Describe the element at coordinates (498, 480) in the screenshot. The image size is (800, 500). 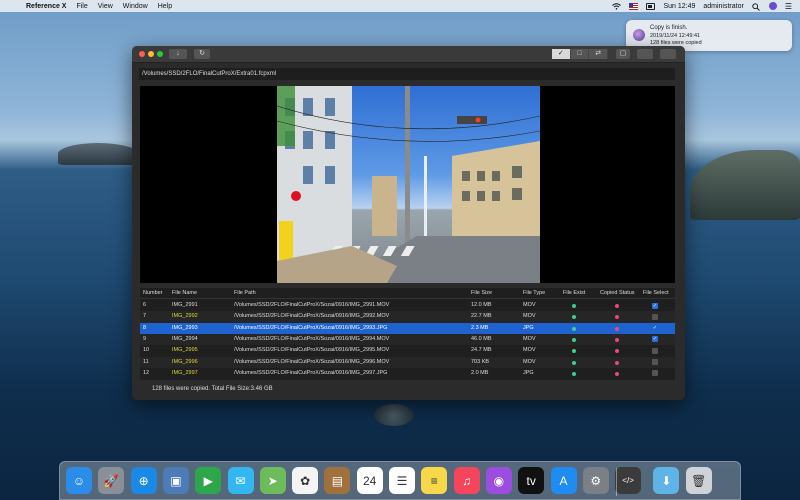
I see `podcasts-icon: ◉` at that location.